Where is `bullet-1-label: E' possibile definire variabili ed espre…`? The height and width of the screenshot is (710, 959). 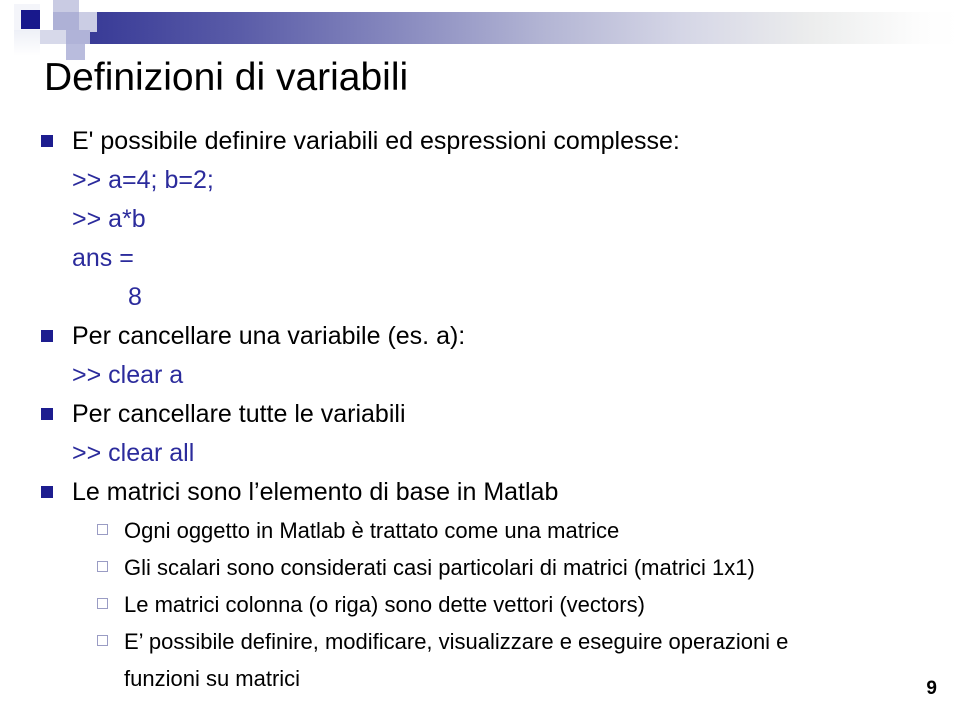
bullet-1-label: E' possibile definire variabili ed espre… is located at coordinates (376, 141).